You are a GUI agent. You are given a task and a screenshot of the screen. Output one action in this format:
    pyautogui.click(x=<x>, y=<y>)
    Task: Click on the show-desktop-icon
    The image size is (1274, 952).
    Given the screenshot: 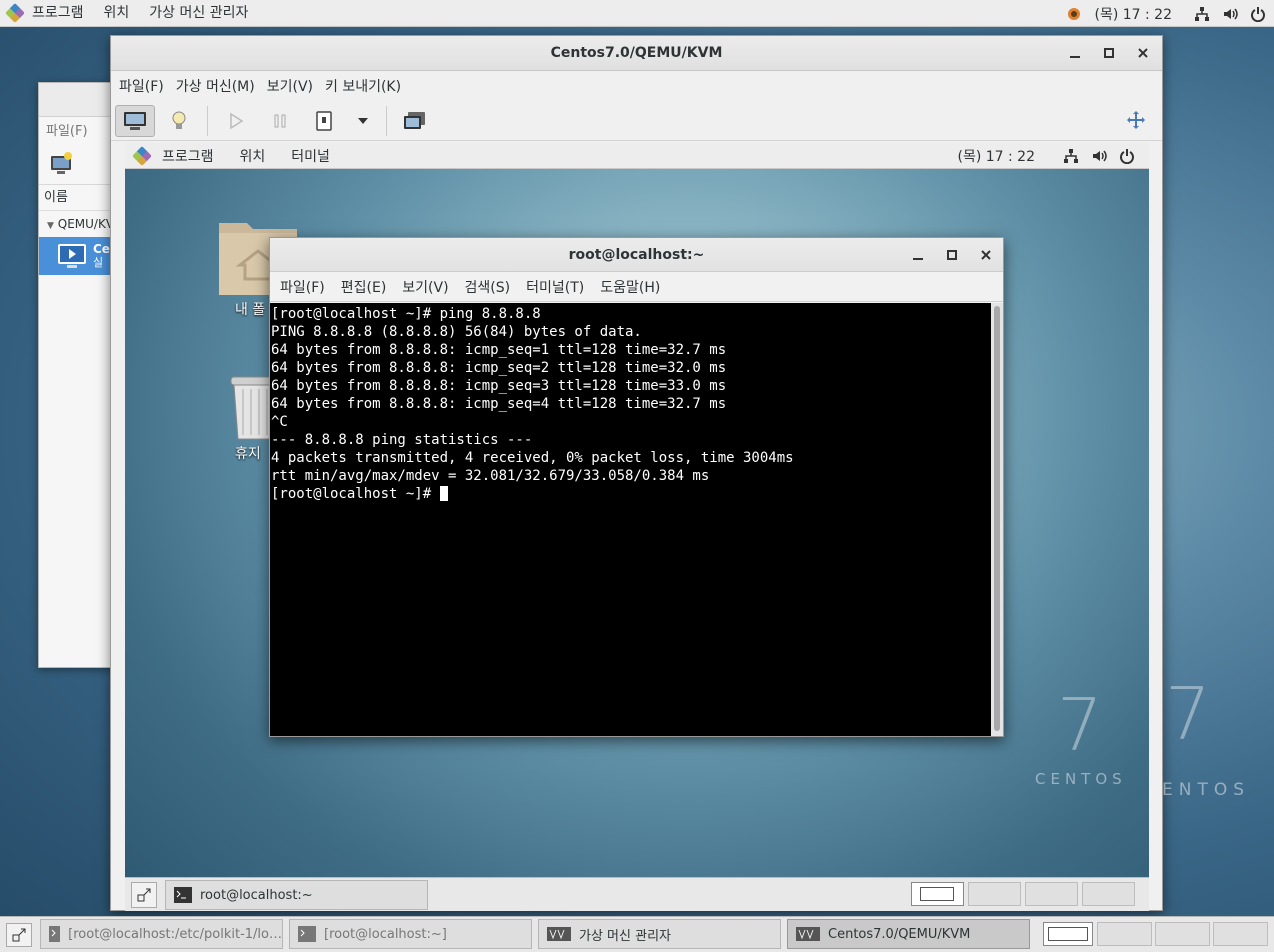 What is the action you would take?
    pyautogui.click(x=144, y=895)
    